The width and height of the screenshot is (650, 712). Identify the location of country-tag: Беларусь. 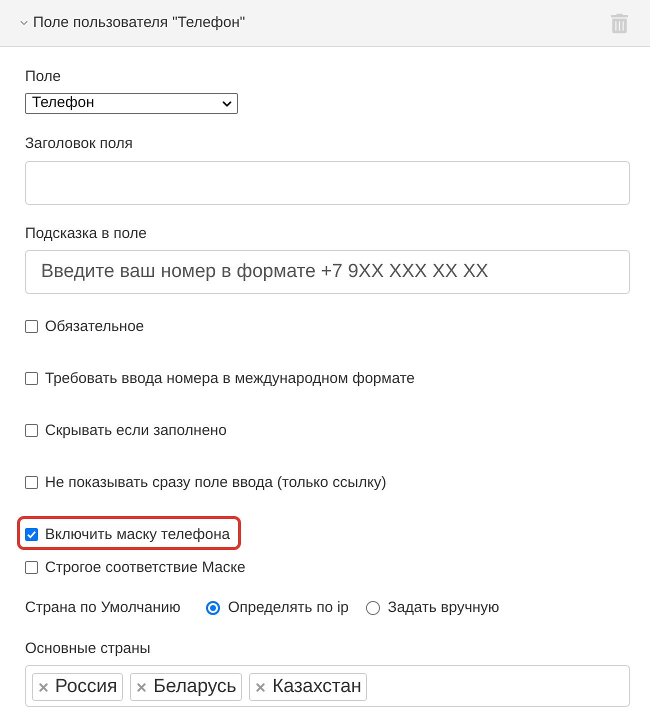
(186, 687).